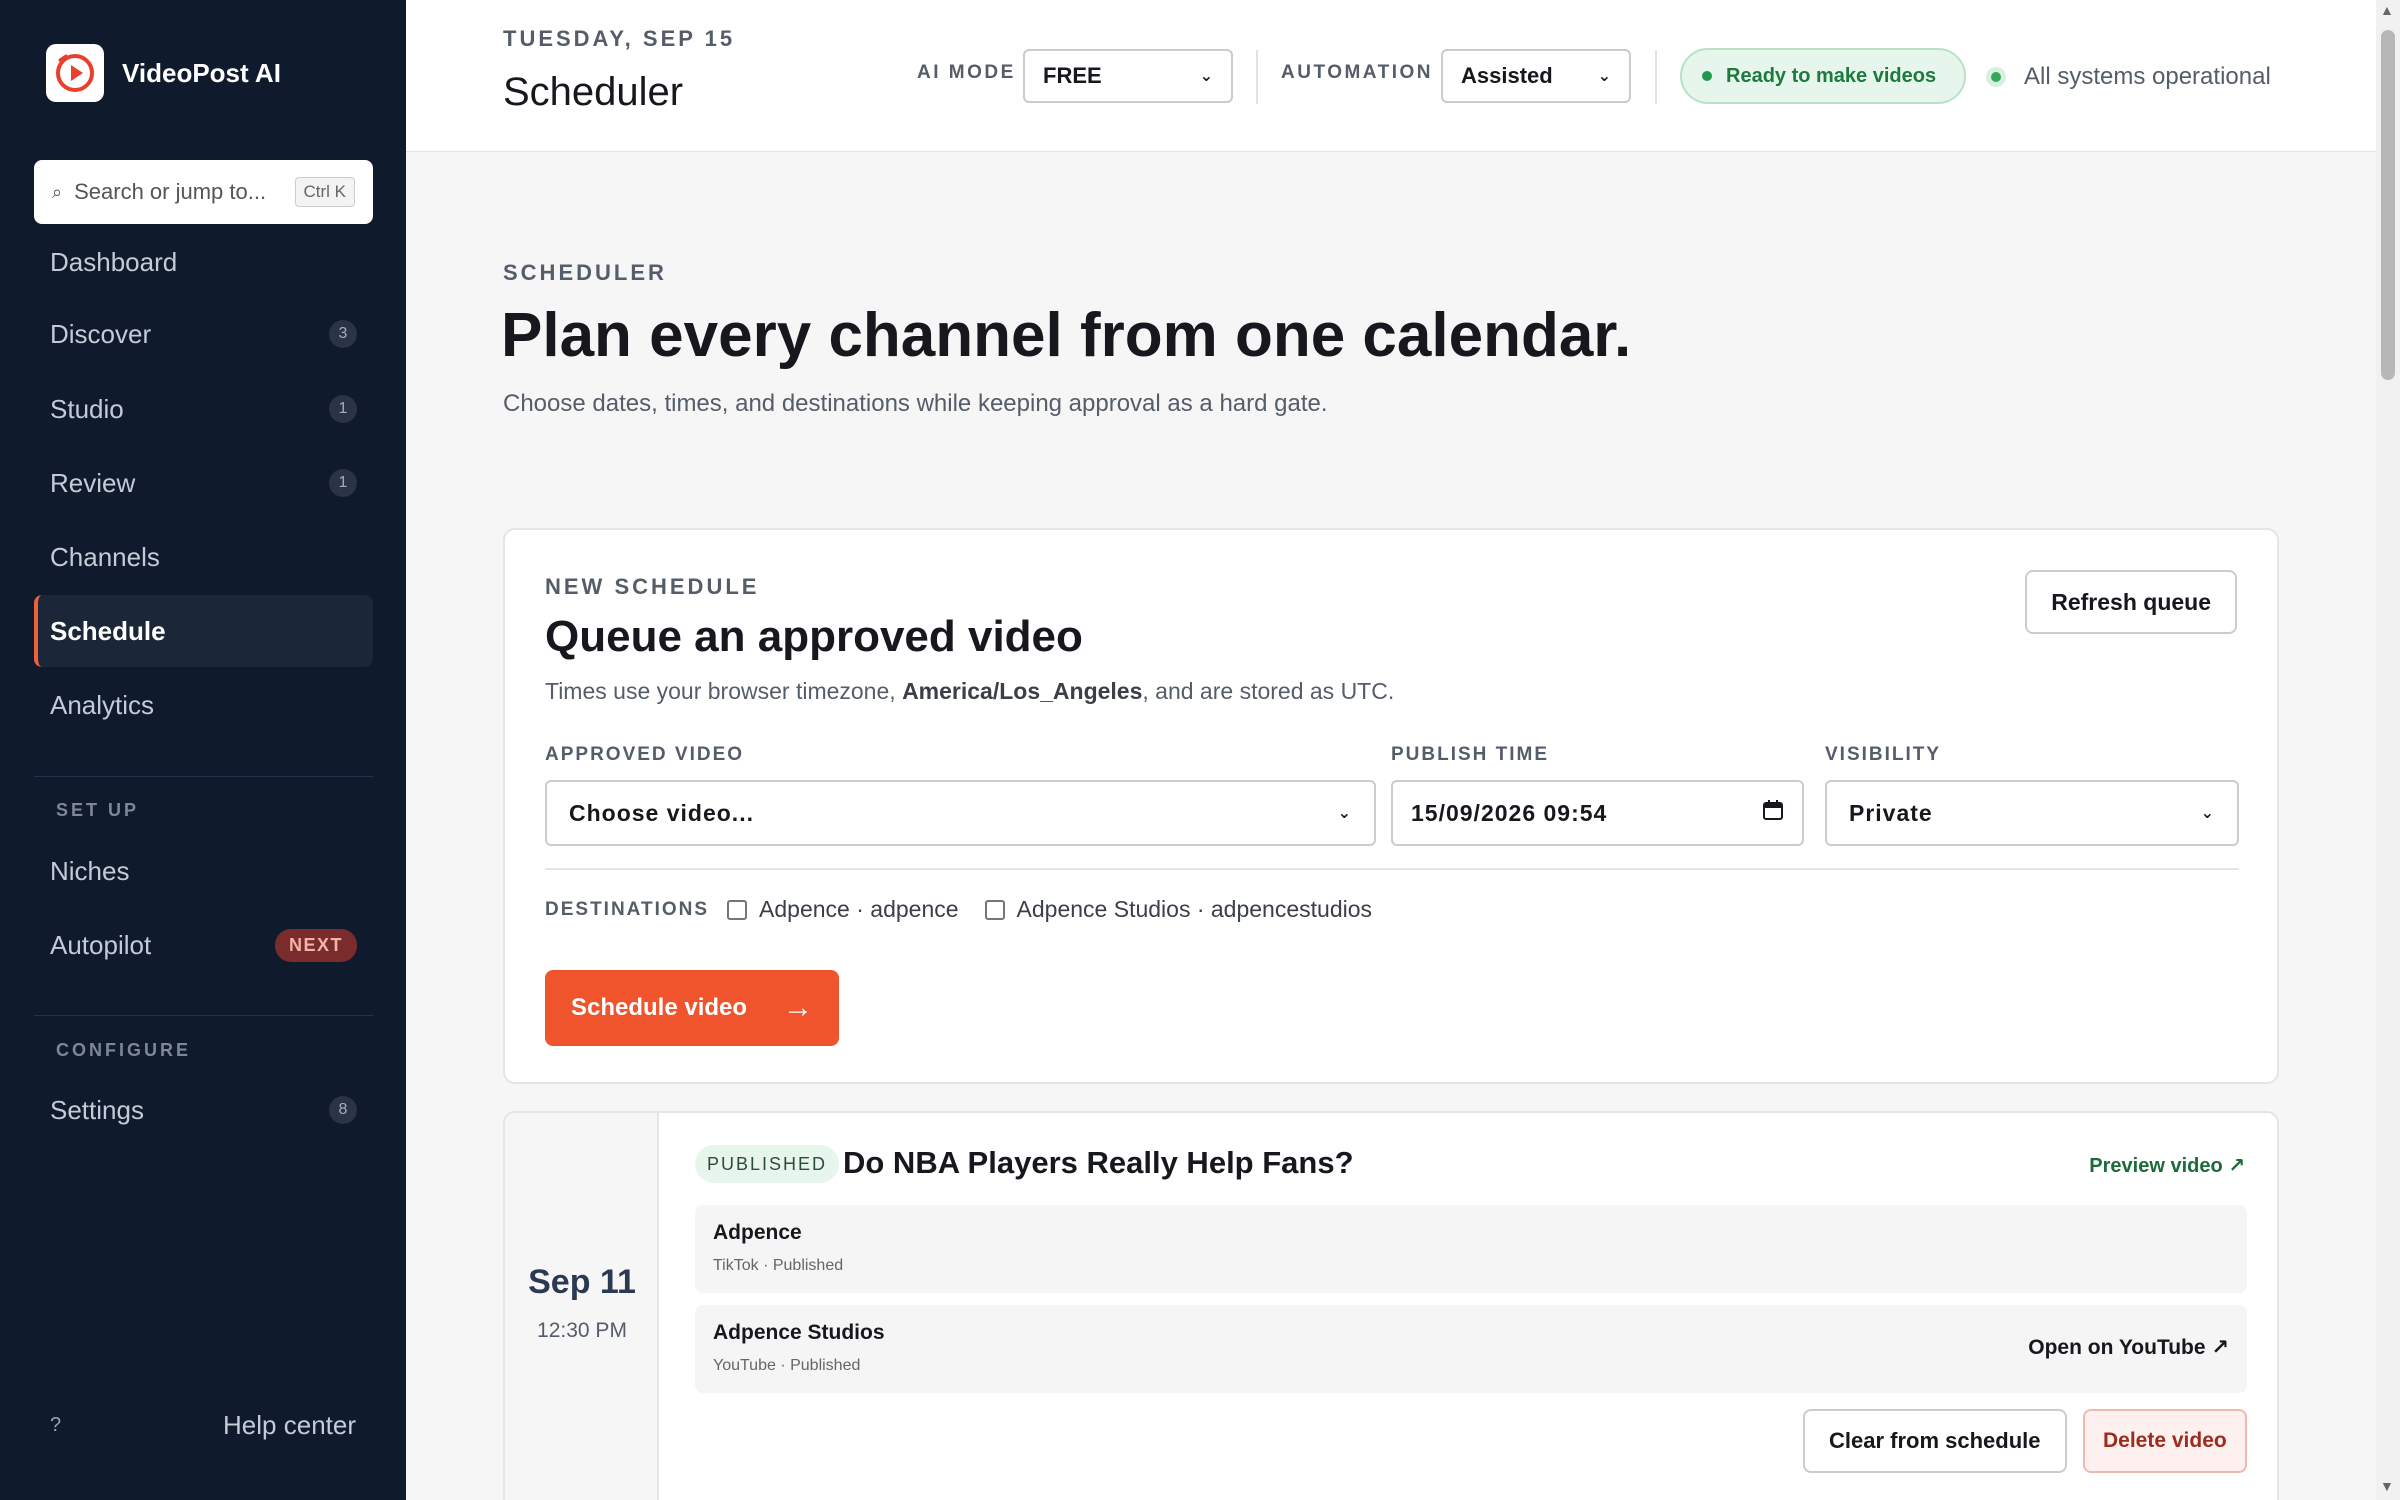 The height and width of the screenshot is (1500, 2400). What do you see at coordinates (582, 1306) in the screenshot?
I see `entry-date-column: Sep 11 12:30 PM` at bounding box center [582, 1306].